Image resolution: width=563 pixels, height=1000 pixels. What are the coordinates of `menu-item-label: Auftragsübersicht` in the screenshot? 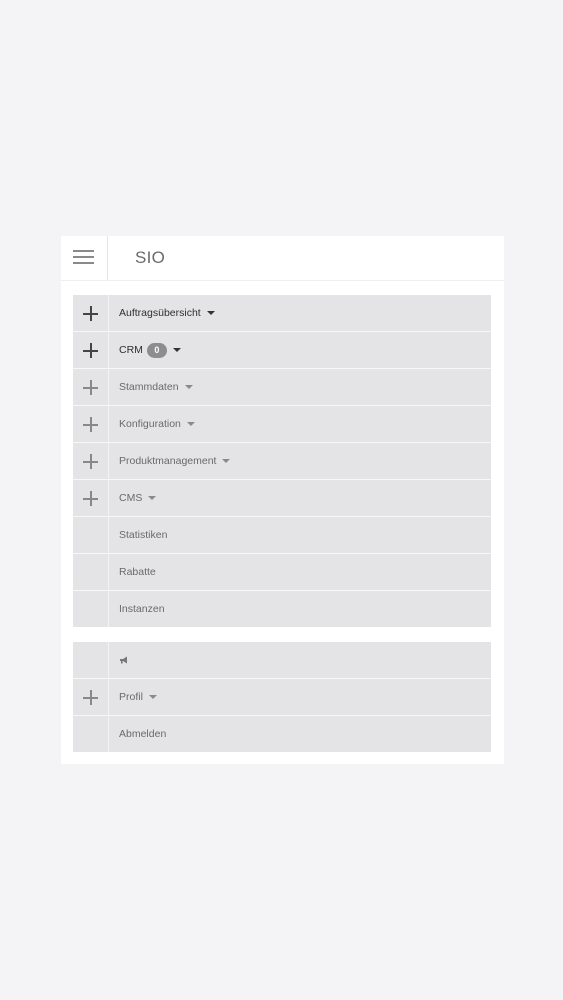 It's located at (160, 313).